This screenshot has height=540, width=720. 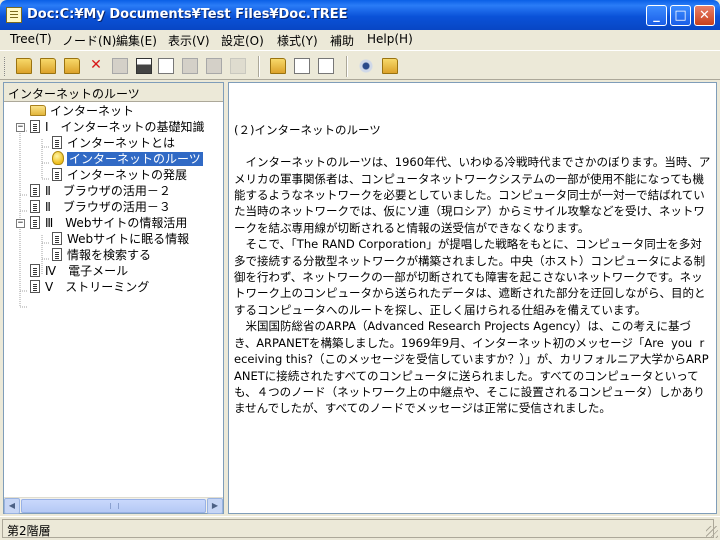 I want to click on tree-item: Ⅱ ブラウザの活用－２, so click(x=100, y=191).